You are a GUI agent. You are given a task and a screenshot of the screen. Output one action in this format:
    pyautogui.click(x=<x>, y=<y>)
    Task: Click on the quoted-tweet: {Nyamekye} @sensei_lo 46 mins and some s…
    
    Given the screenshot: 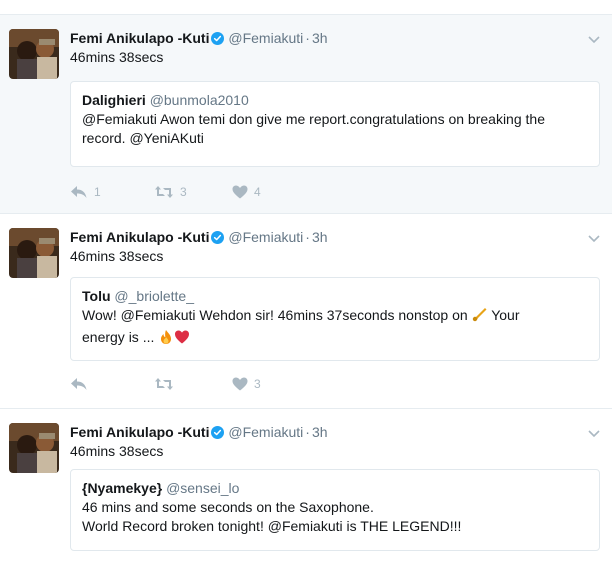 What is the action you would take?
    pyautogui.click(x=335, y=510)
    